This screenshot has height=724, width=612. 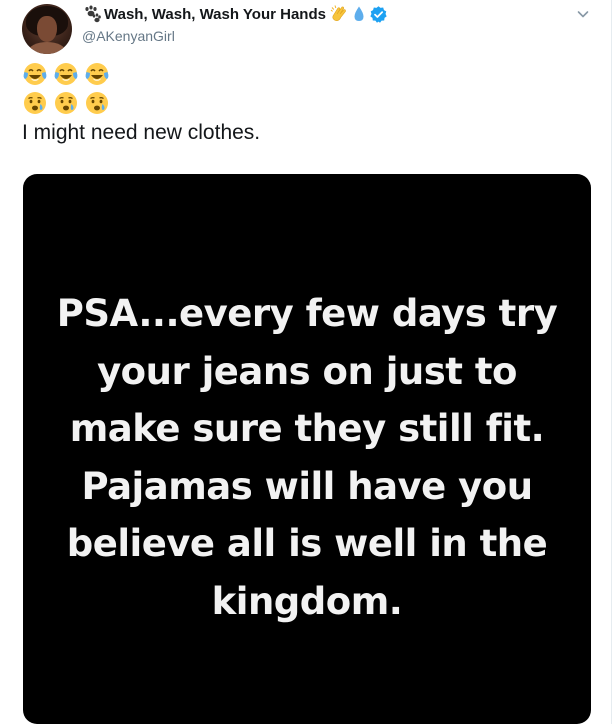 What do you see at coordinates (307, 543) in the screenshot?
I see `media-line: believe all is well in the` at bounding box center [307, 543].